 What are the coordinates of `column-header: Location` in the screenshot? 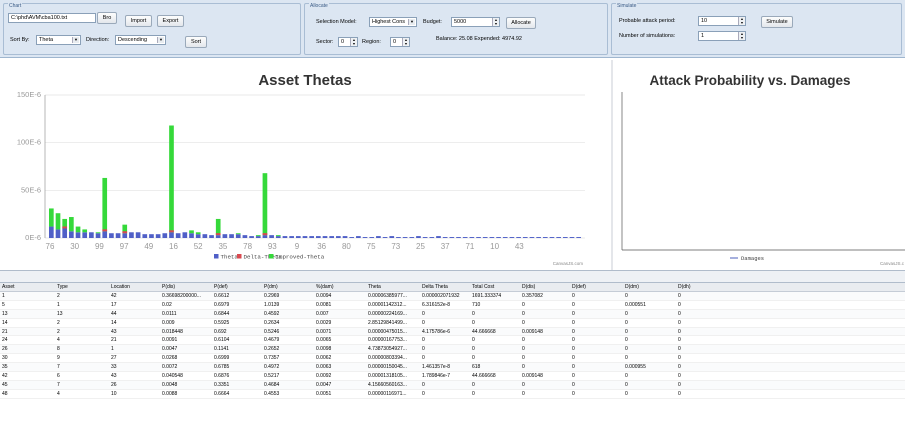 It's located at (134, 287).